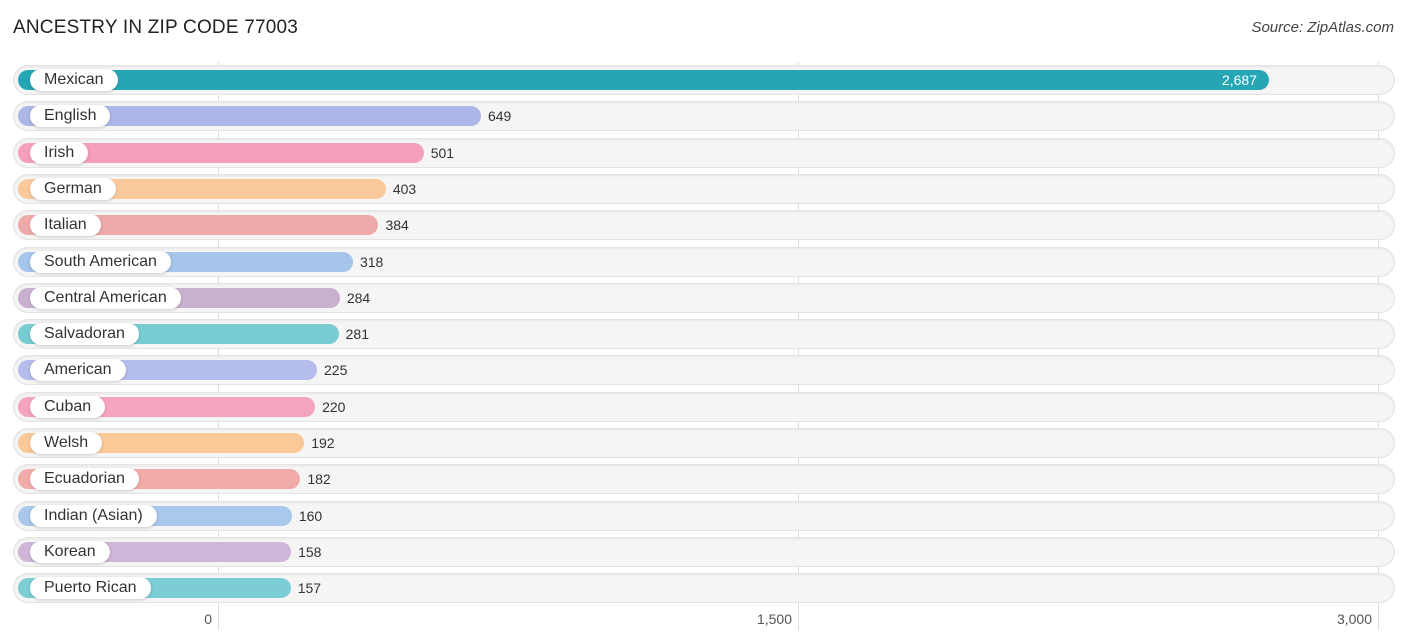 This screenshot has height=644, width=1406. Describe the element at coordinates (66, 443) in the screenshot. I see `category-label: Welsh` at that location.